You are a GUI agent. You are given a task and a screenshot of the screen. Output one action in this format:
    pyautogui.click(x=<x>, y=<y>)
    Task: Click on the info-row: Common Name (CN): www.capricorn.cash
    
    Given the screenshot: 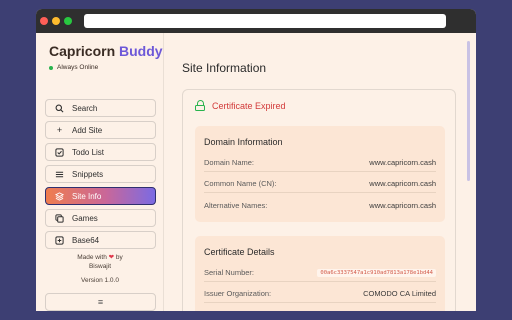 What is the action you would take?
    pyautogui.click(x=320, y=184)
    